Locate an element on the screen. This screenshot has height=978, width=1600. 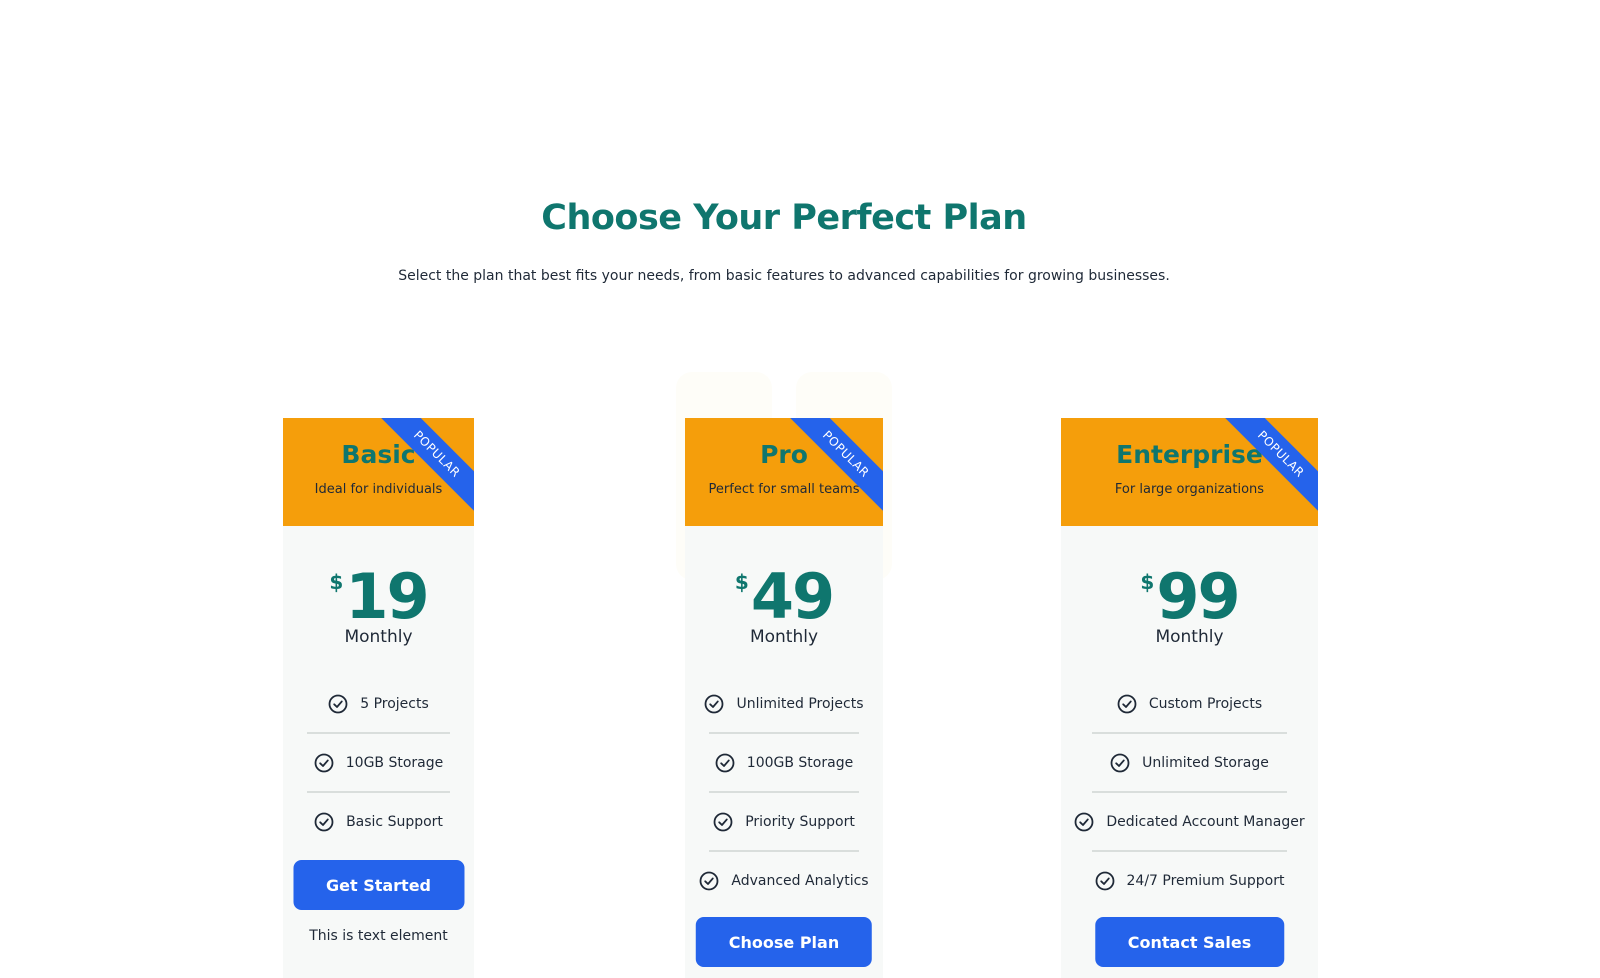
feature-item: Unlimited Storage is located at coordinates (1189, 764).